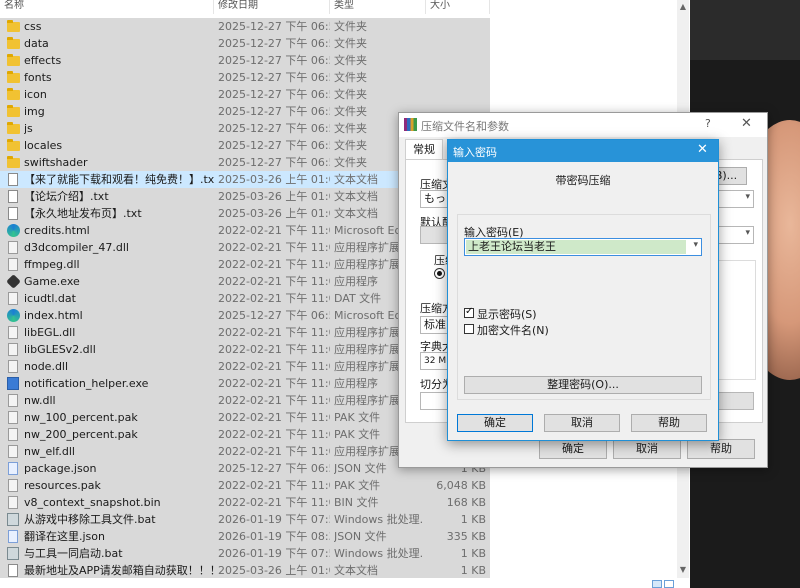  I want to click on file-name: 【来了就能下载和观看！纯免费！】.txt, so click(119, 179).